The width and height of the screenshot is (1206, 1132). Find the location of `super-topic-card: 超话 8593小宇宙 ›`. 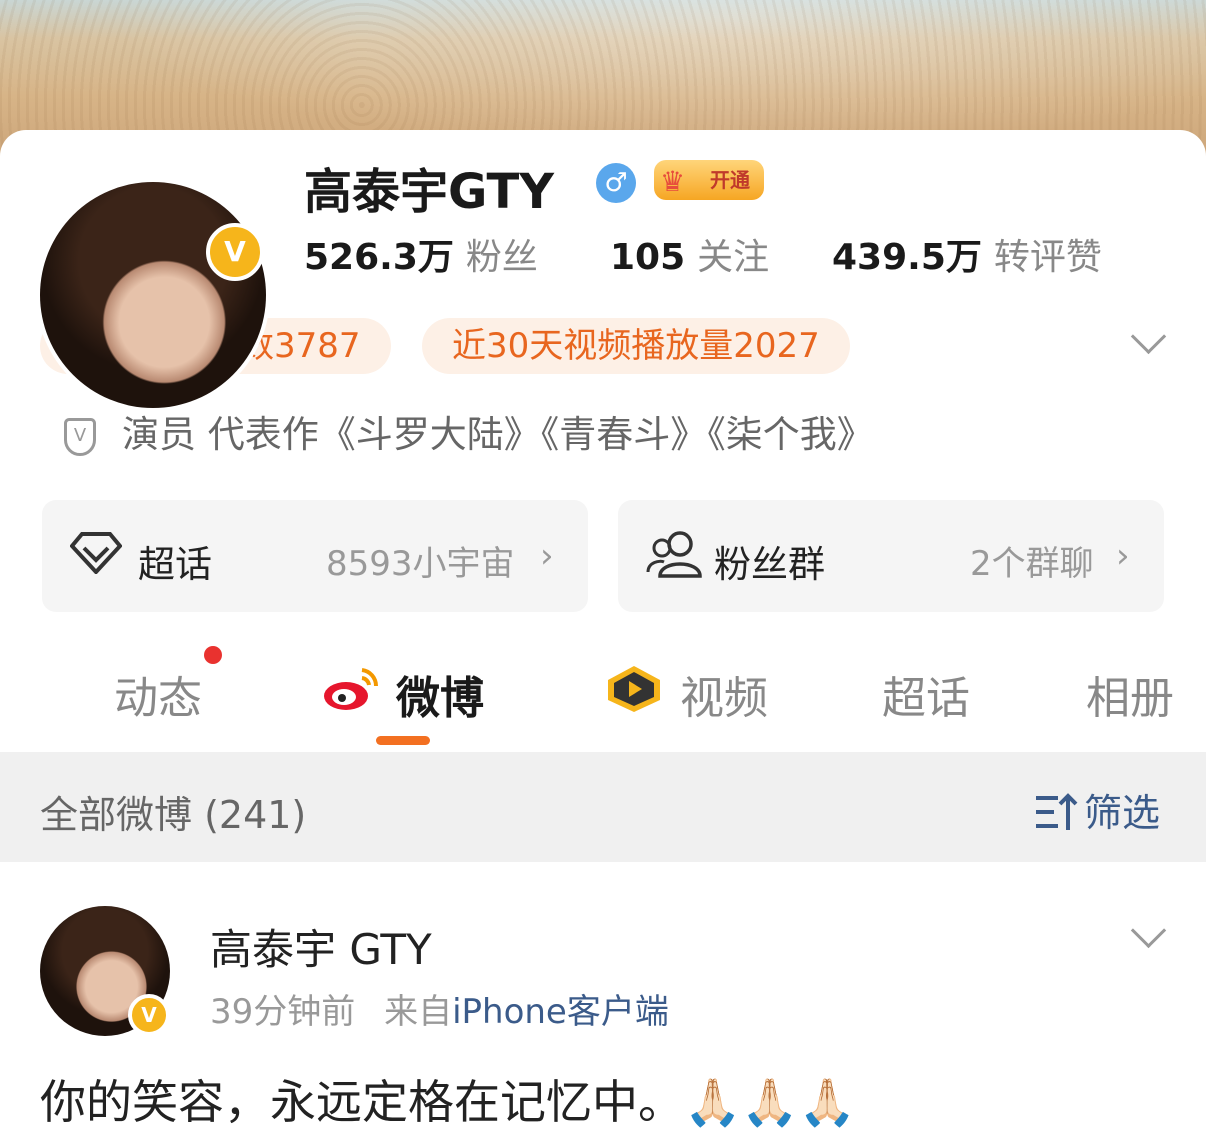

super-topic-card: 超话 8593小宇宙 › is located at coordinates (315, 556).